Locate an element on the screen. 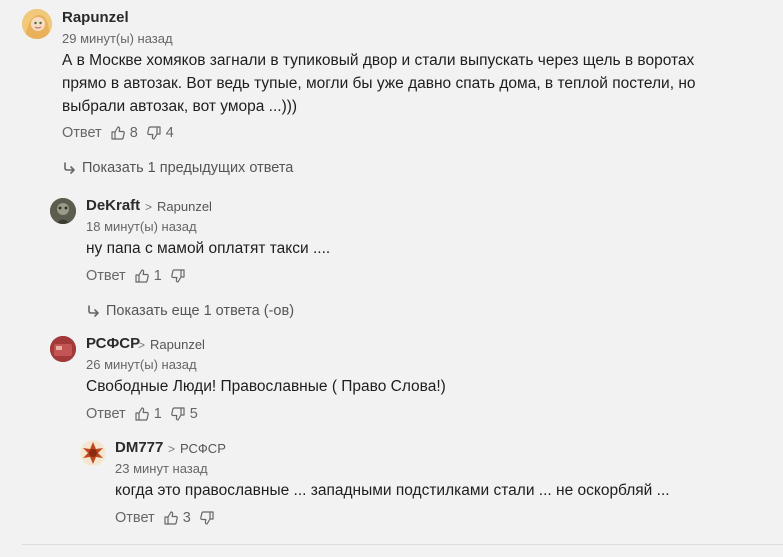  comment-actions: Ответ 8 4 is located at coordinates (122, 133).